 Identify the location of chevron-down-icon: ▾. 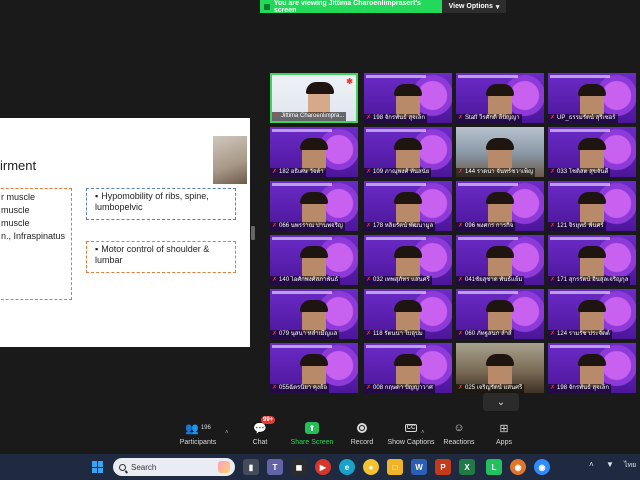
(497, 7).